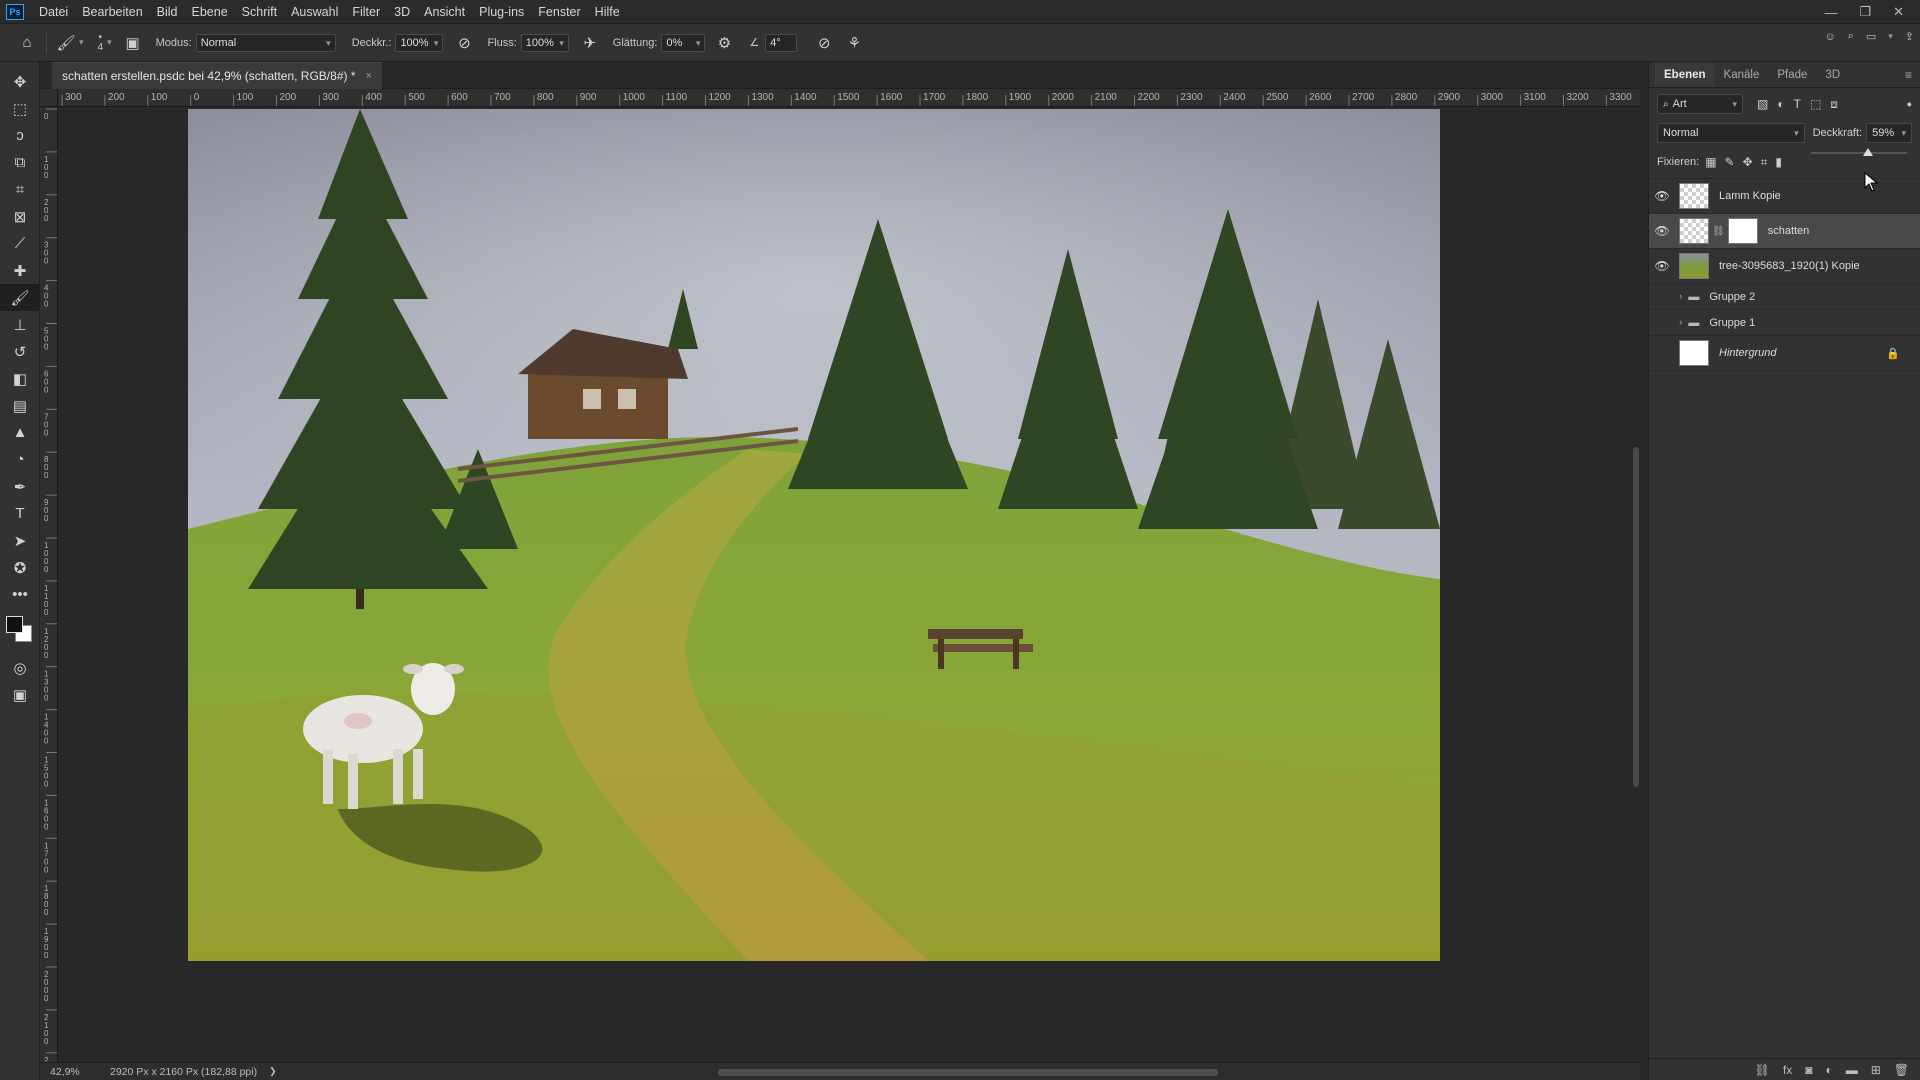 The width and height of the screenshot is (1920, 1080). Describe the element at coordinates (133, 43) in the screenshot. I see `brush-settings-icon: ▣` at that location.